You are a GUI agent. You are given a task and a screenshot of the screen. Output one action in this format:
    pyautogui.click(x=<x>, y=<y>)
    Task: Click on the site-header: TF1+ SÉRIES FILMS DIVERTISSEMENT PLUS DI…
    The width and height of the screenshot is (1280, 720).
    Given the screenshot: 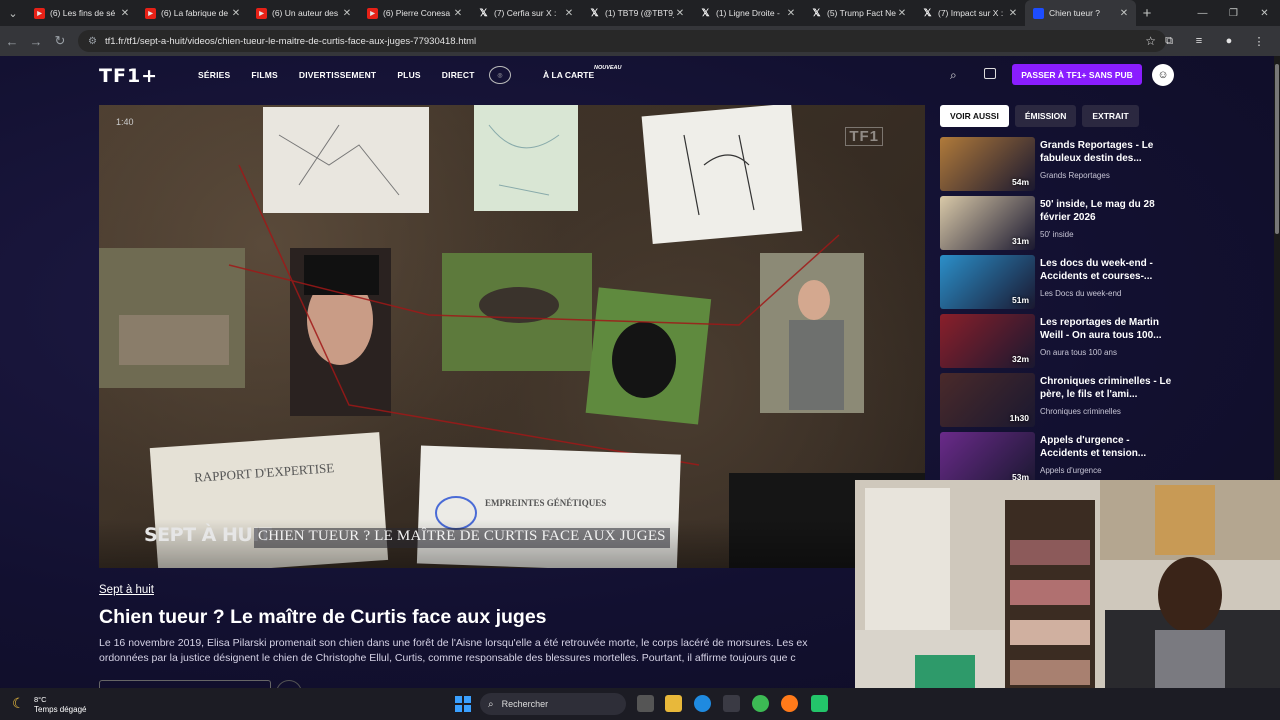 What is the action you would take?
    pyautogui.click(x=637, y=75)
    